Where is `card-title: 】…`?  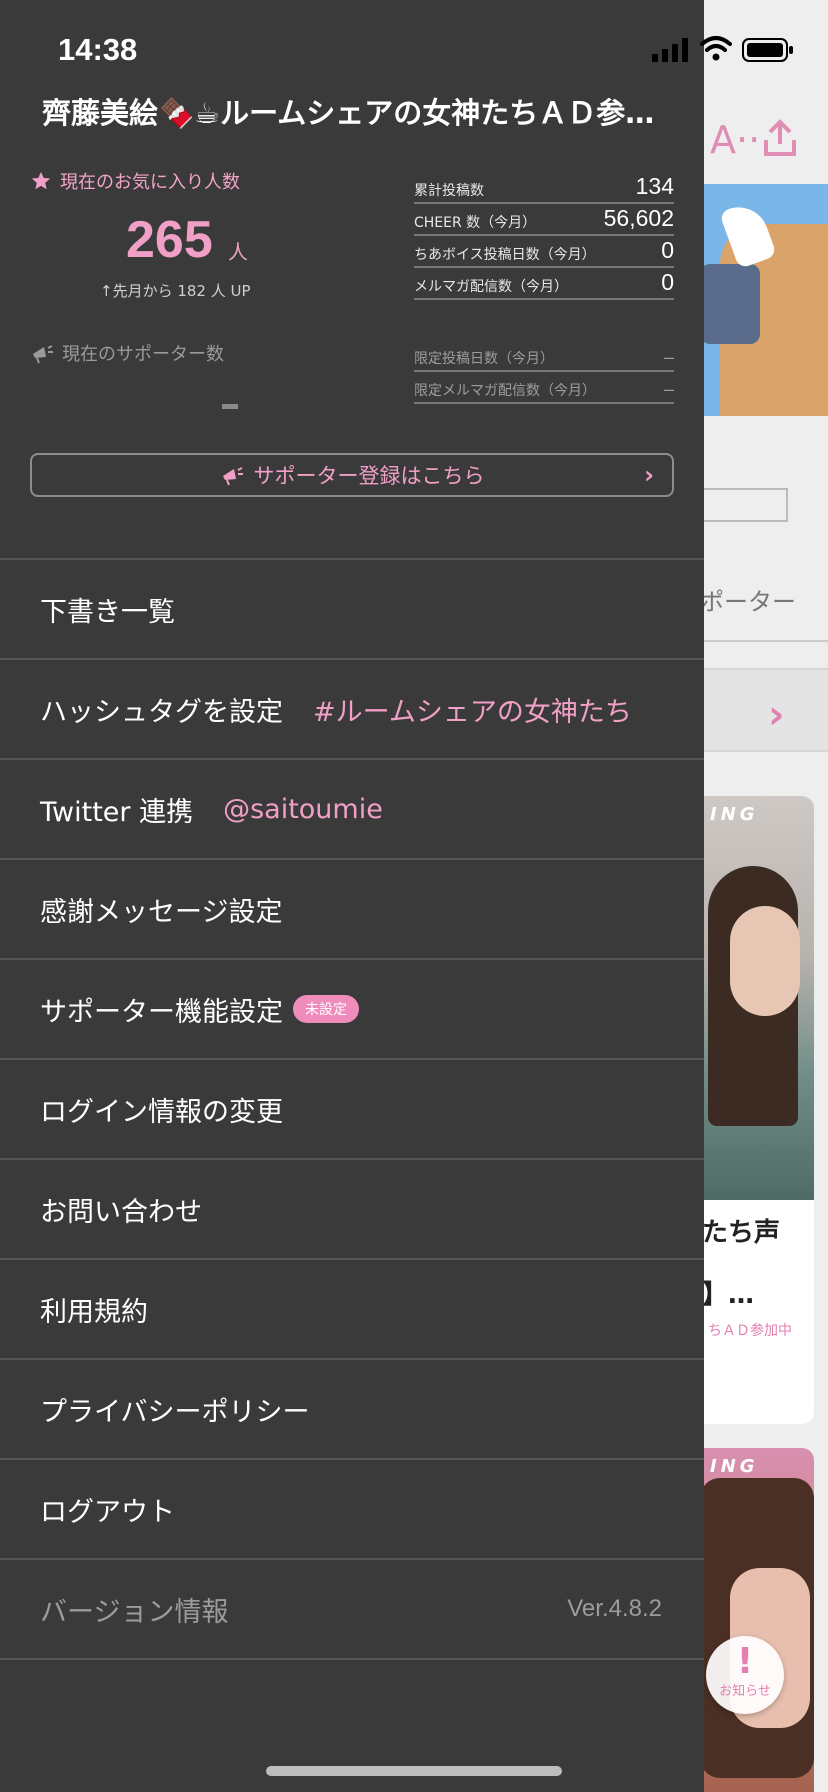
card-title: 】… is located at coordinates (728, 1295).